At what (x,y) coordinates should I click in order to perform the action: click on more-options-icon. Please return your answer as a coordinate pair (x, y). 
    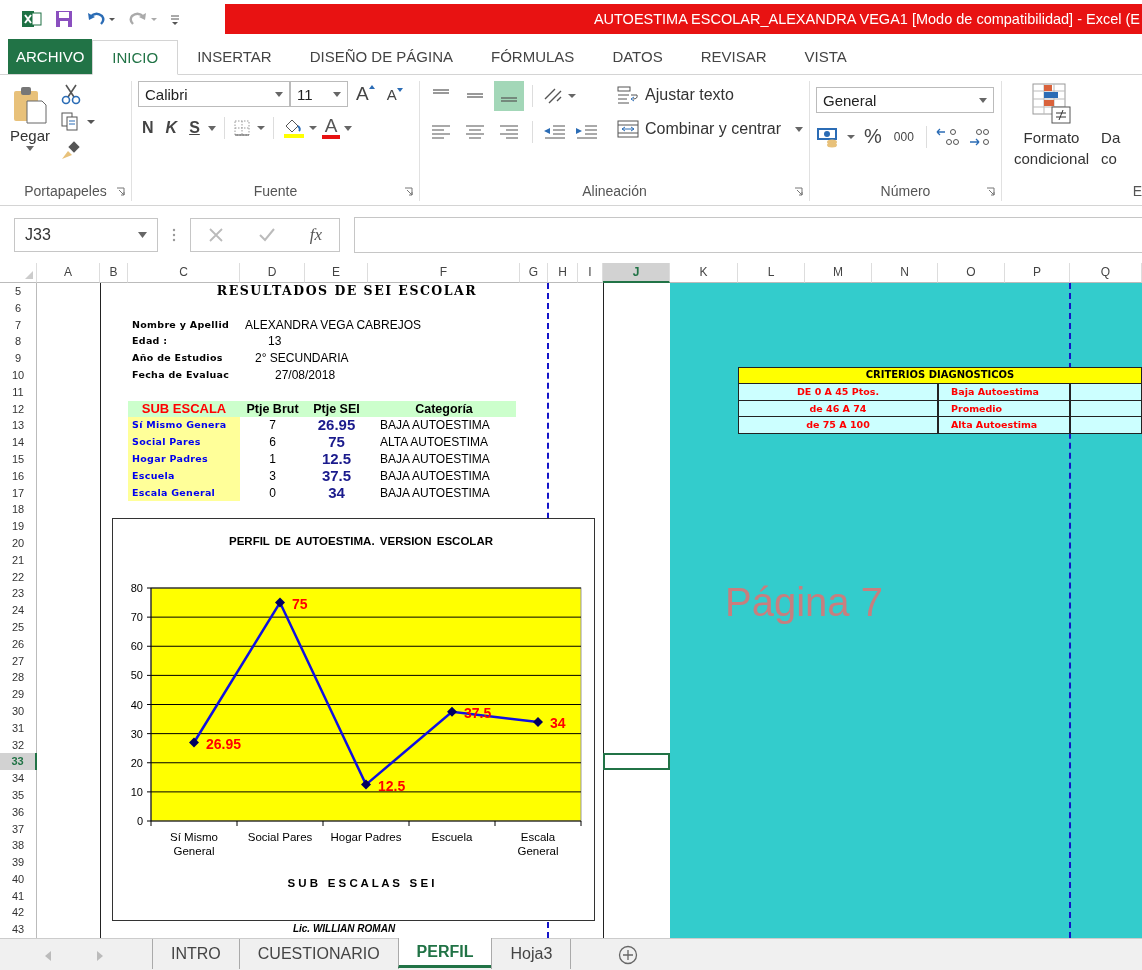
    Looking at the image, I should click on (174, 234).